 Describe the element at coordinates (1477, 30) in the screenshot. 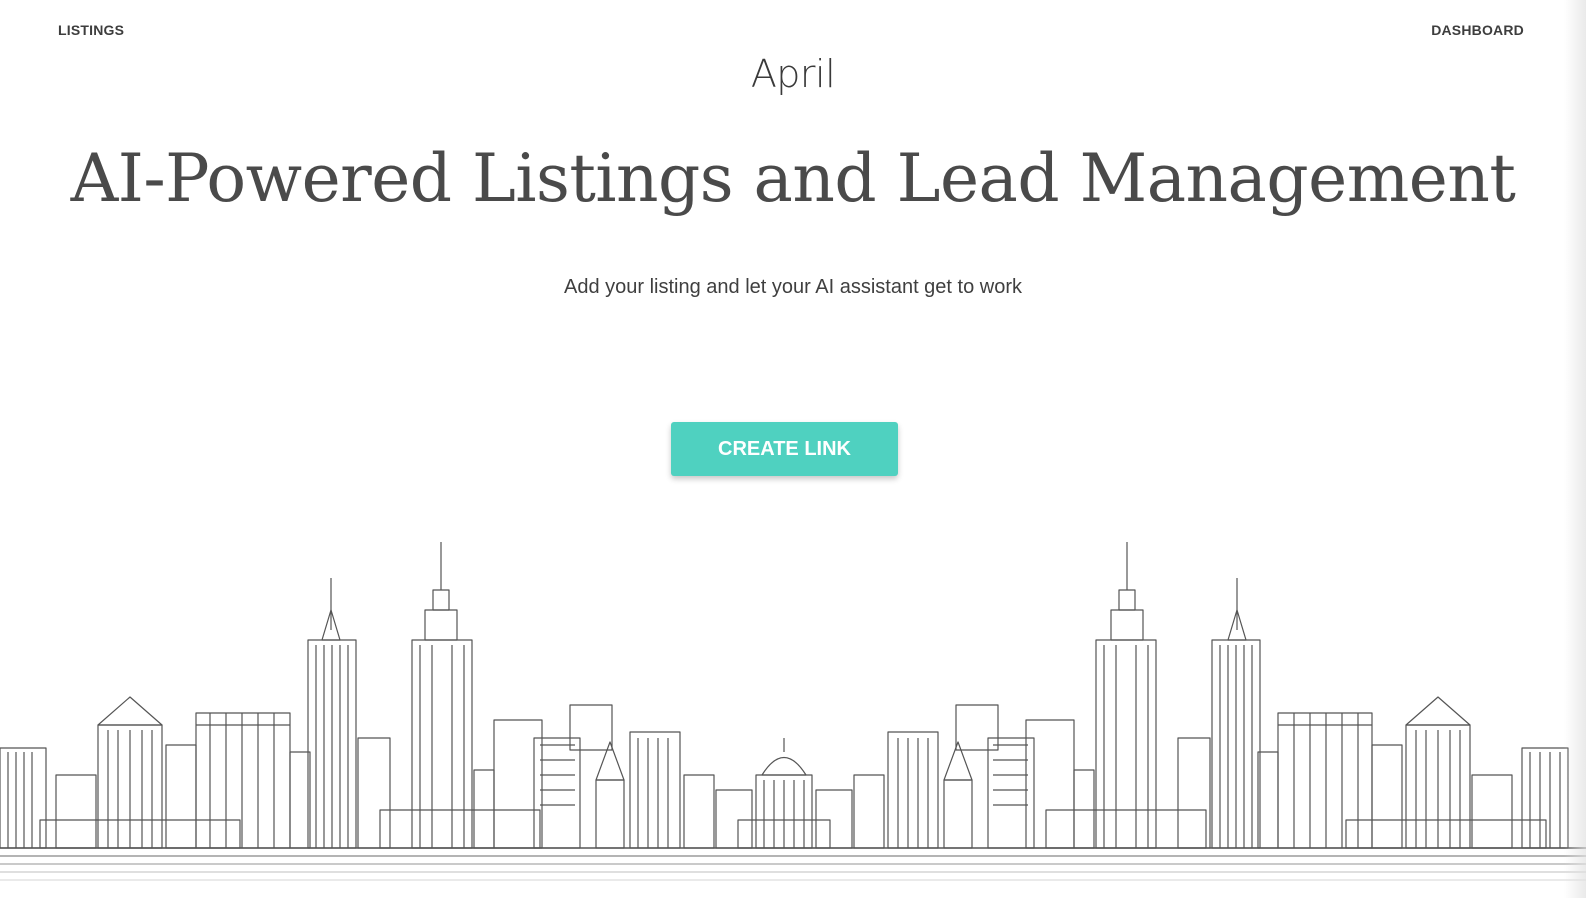

I see `nav-link-dashboard: DASHBOARD` at that location.